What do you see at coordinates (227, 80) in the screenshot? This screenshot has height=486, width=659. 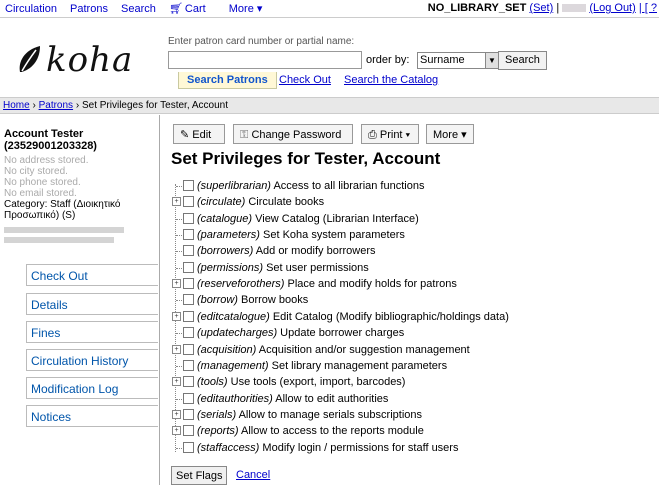 I see `tab-search-patrons: Search Patrons` at bounding box center [227, 80].